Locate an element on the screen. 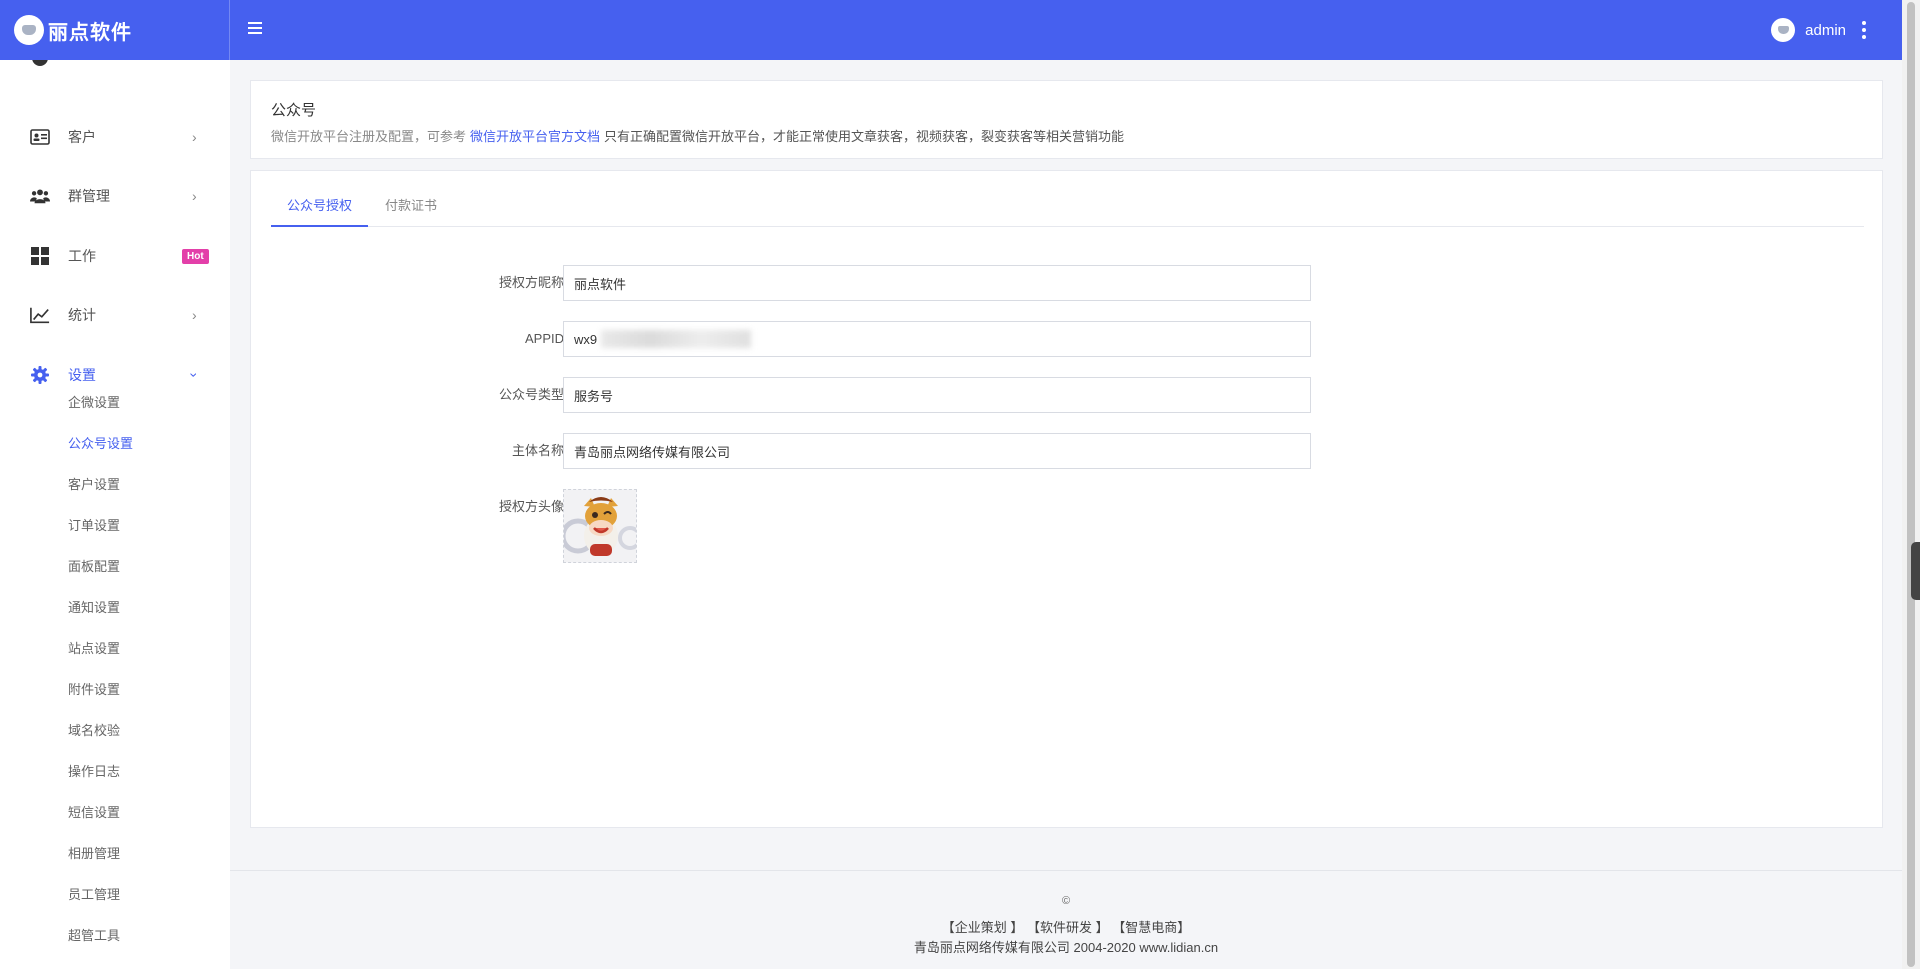 The image size is (1920, 969). page-title: 公众号 is located at coordinates (294, 110).